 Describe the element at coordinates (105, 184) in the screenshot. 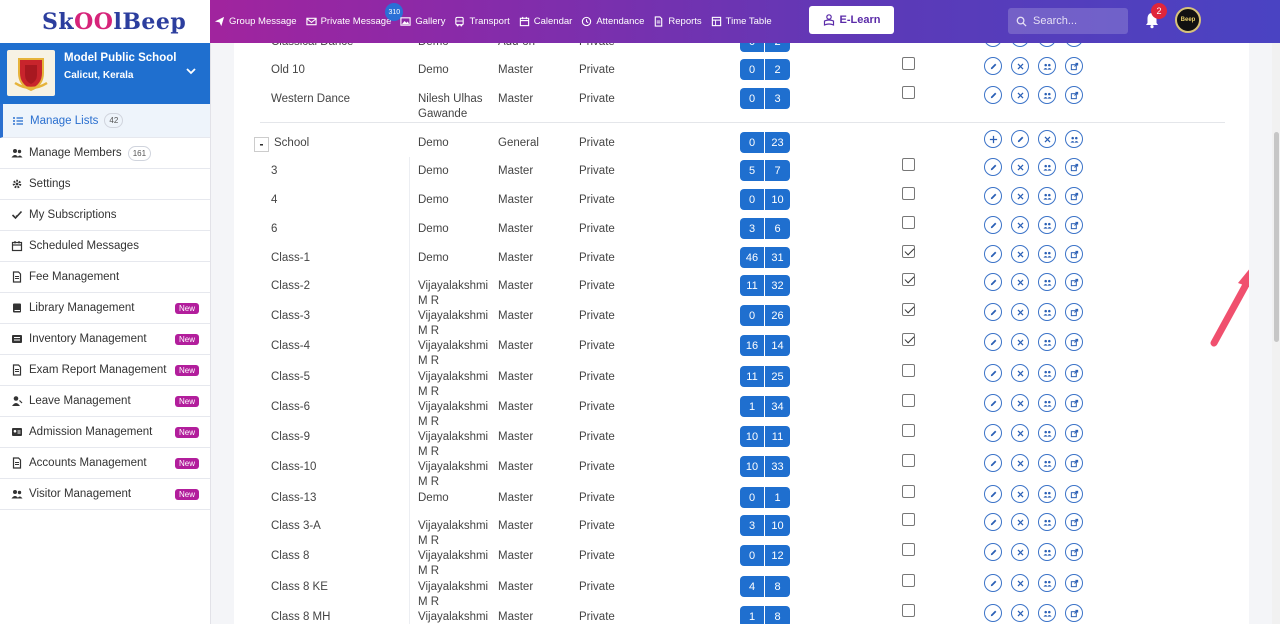

I see `sidebar-item-settings: Settings` at that location.